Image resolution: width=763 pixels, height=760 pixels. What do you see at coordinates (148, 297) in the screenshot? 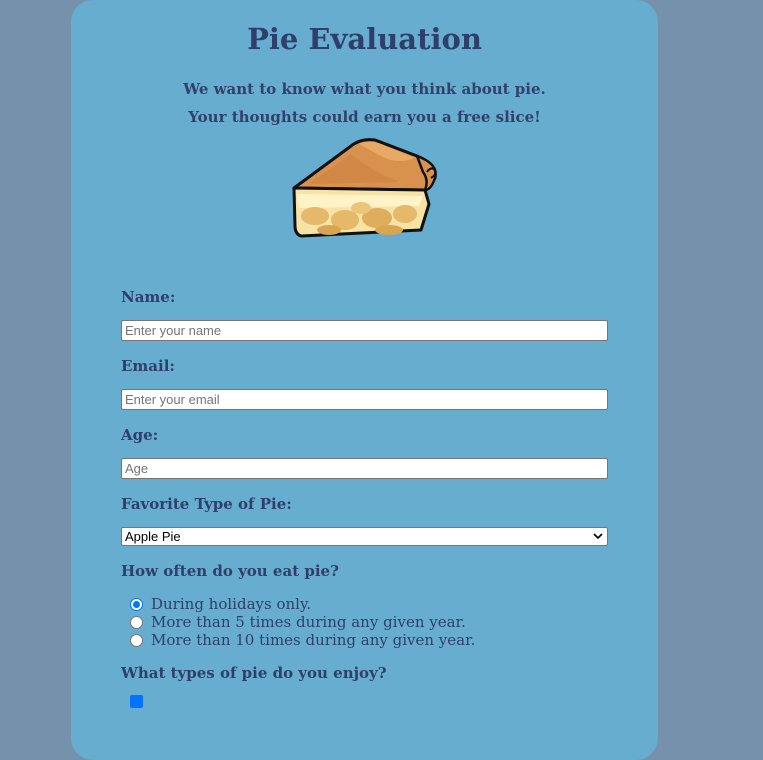
I see `name-label: Name:` at bounding box center [148, 297].